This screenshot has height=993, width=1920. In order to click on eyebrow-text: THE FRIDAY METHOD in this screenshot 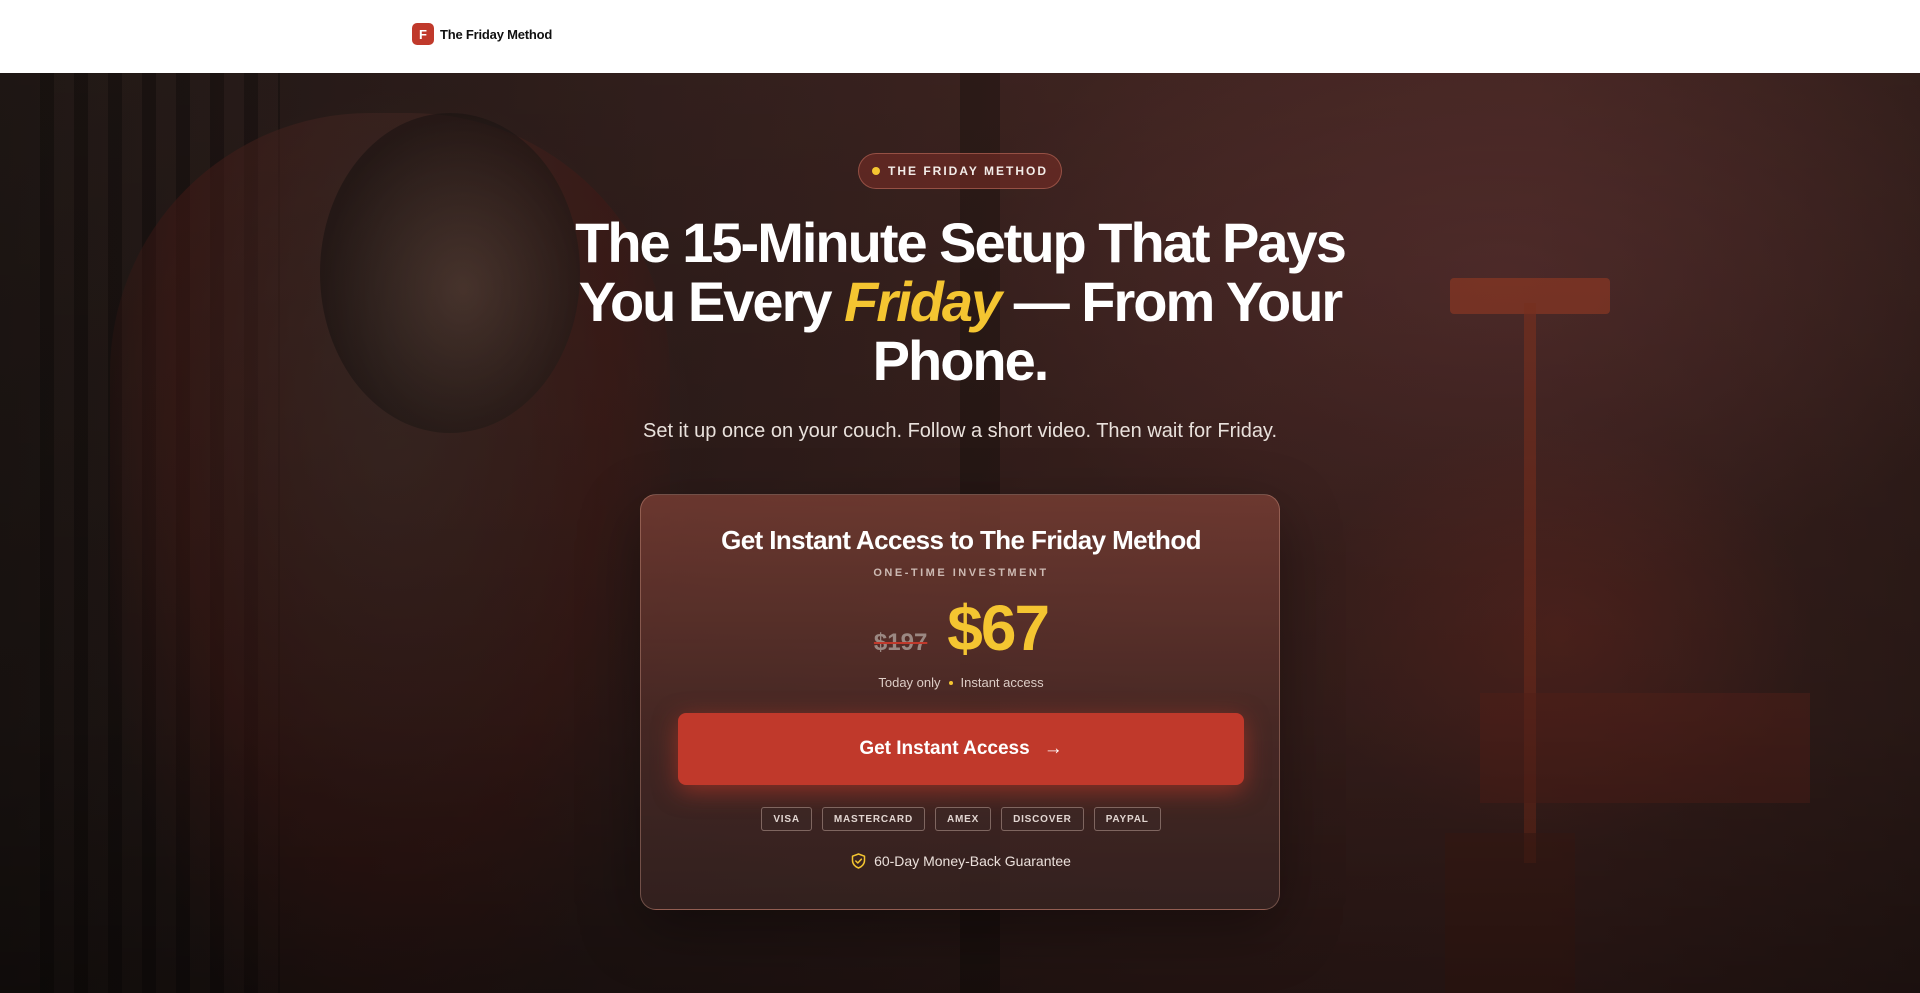, I will do `click(967, 171)`.